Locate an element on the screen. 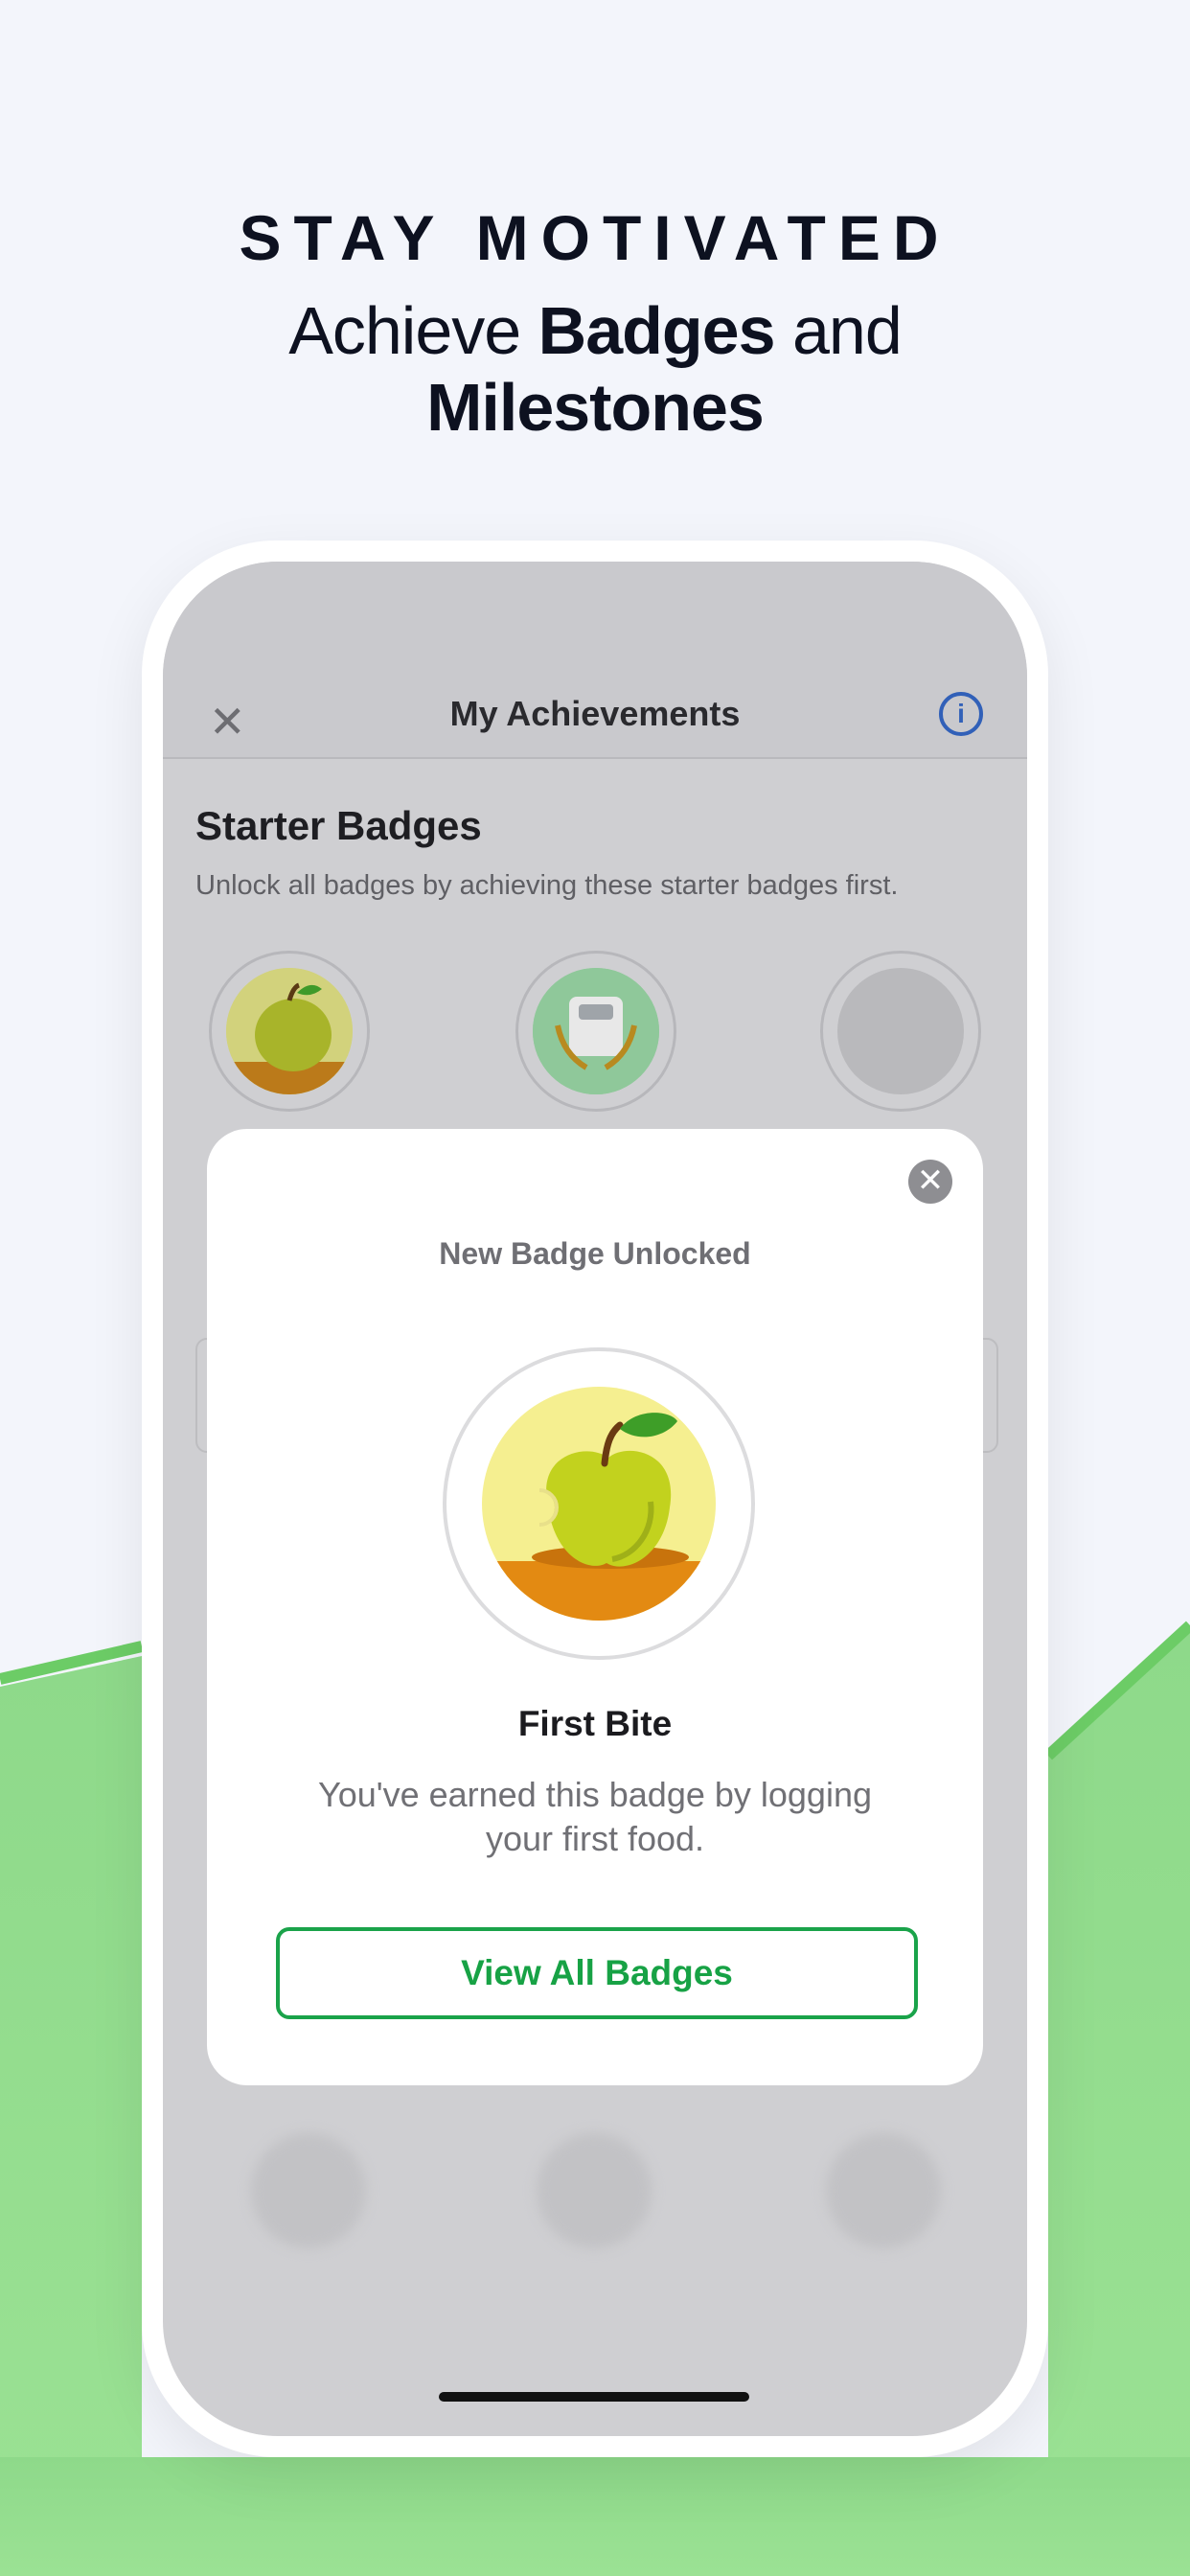  section-title: Starter Badges is located at coordinates (339, 825).